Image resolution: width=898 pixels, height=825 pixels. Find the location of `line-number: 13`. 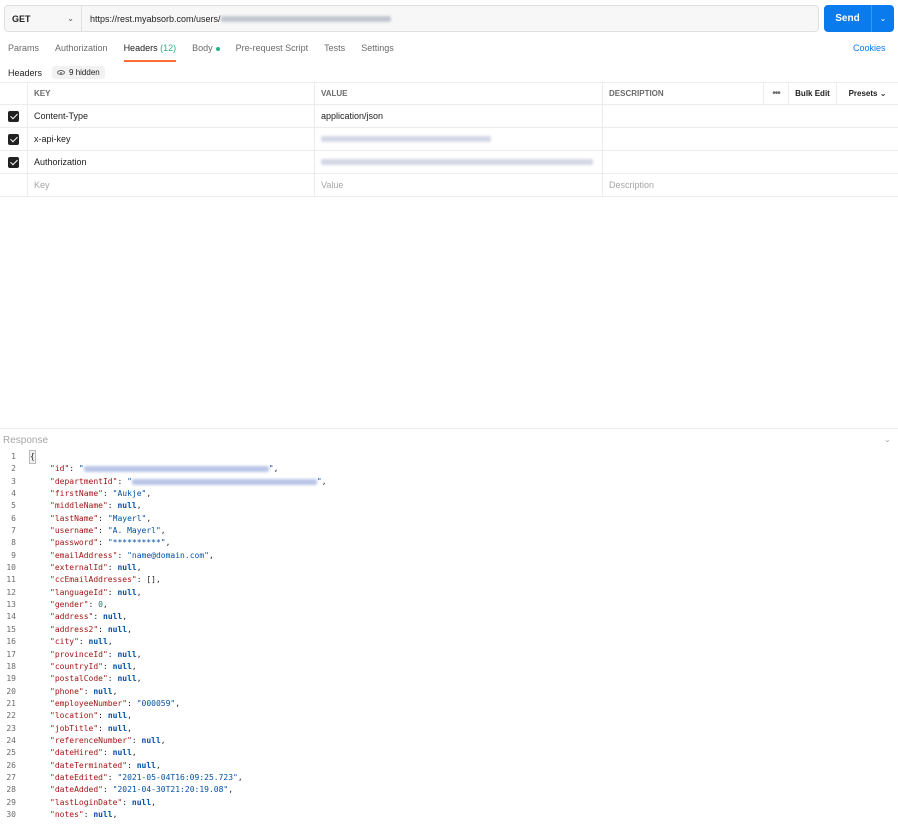

line-number: 13 is located at coordinates (11, 605).